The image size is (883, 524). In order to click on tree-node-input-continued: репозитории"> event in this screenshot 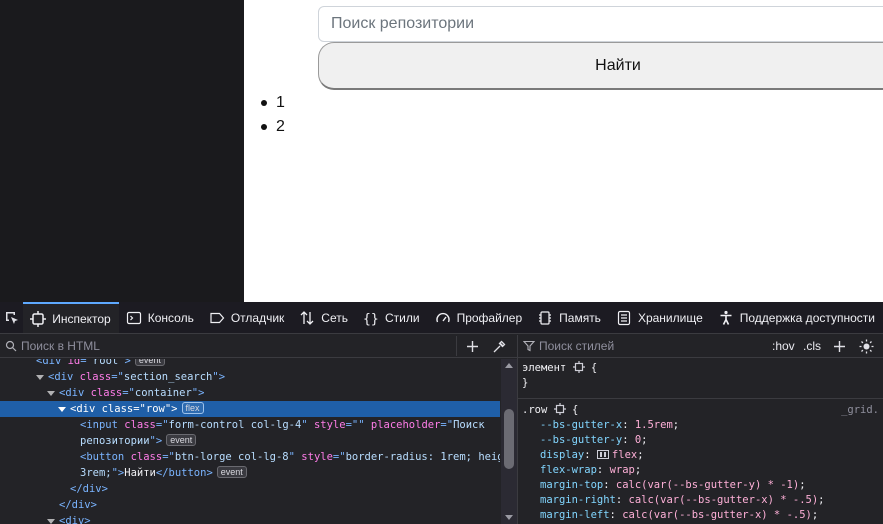, I will do `click(250, 441)`.